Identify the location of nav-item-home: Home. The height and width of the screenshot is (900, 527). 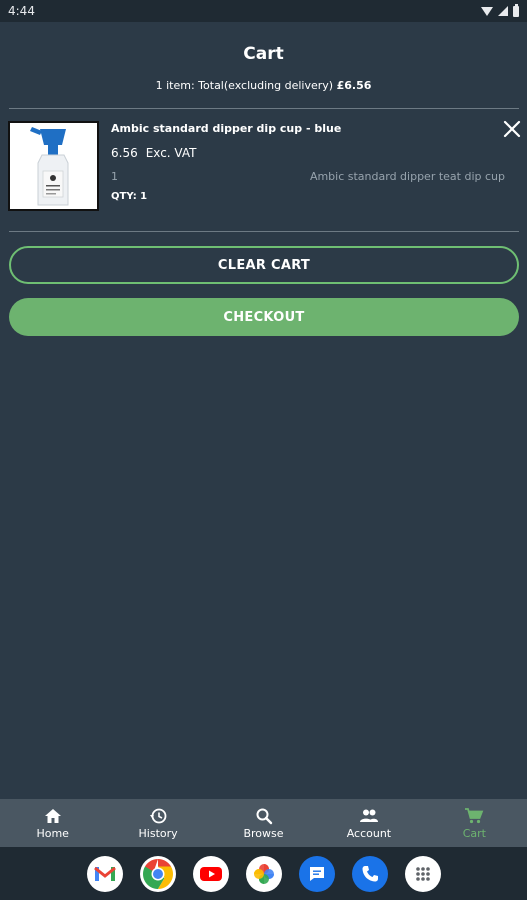
(52, 823).